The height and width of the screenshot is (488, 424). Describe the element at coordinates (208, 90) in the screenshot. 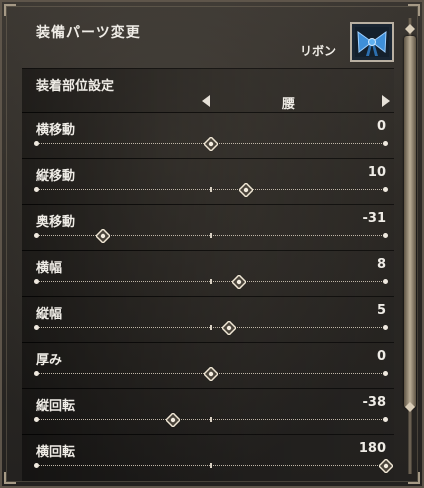

I see `placement-section: 装着部位設定 腰` at that location.